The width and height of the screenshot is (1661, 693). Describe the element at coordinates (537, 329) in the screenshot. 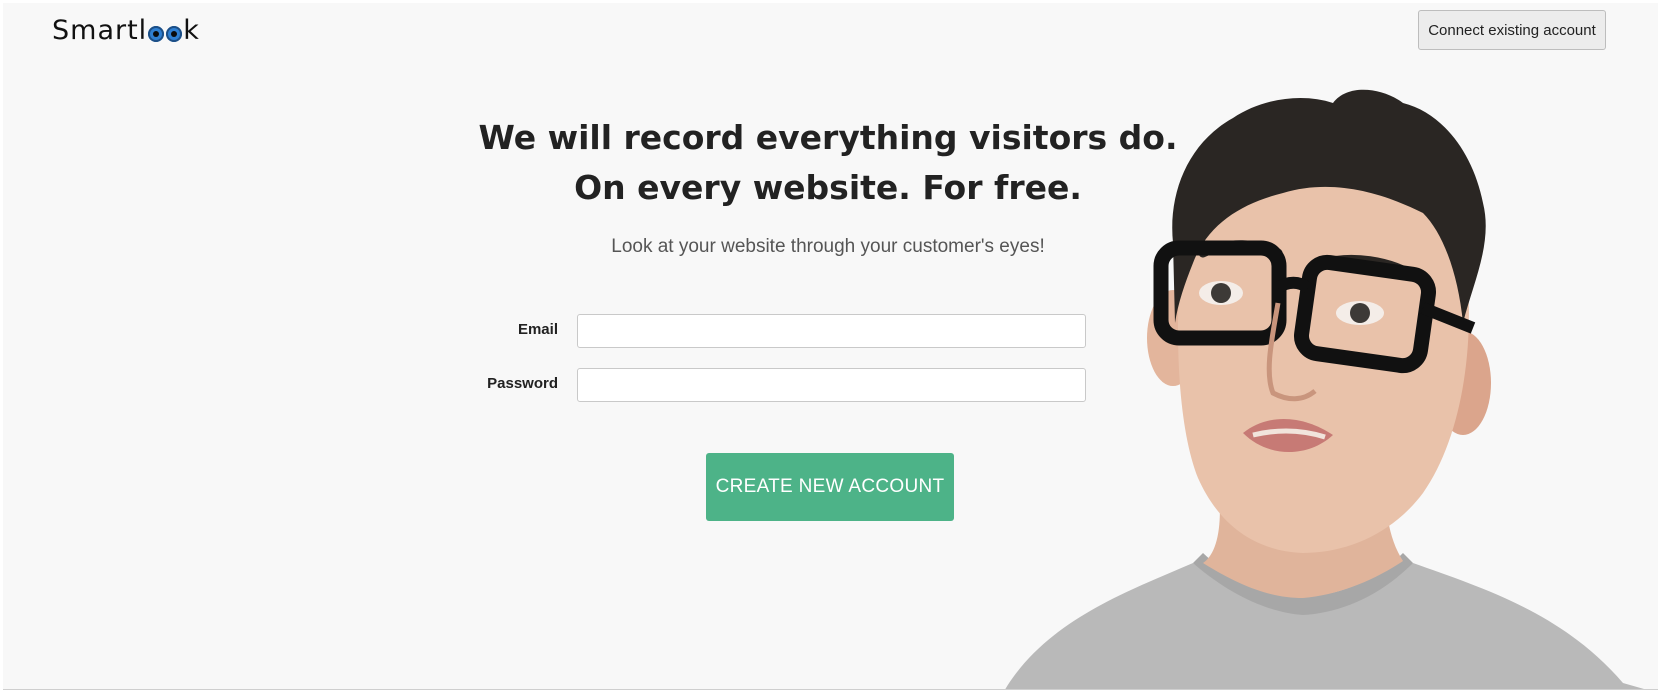

I see `email-label: Email` at that location.